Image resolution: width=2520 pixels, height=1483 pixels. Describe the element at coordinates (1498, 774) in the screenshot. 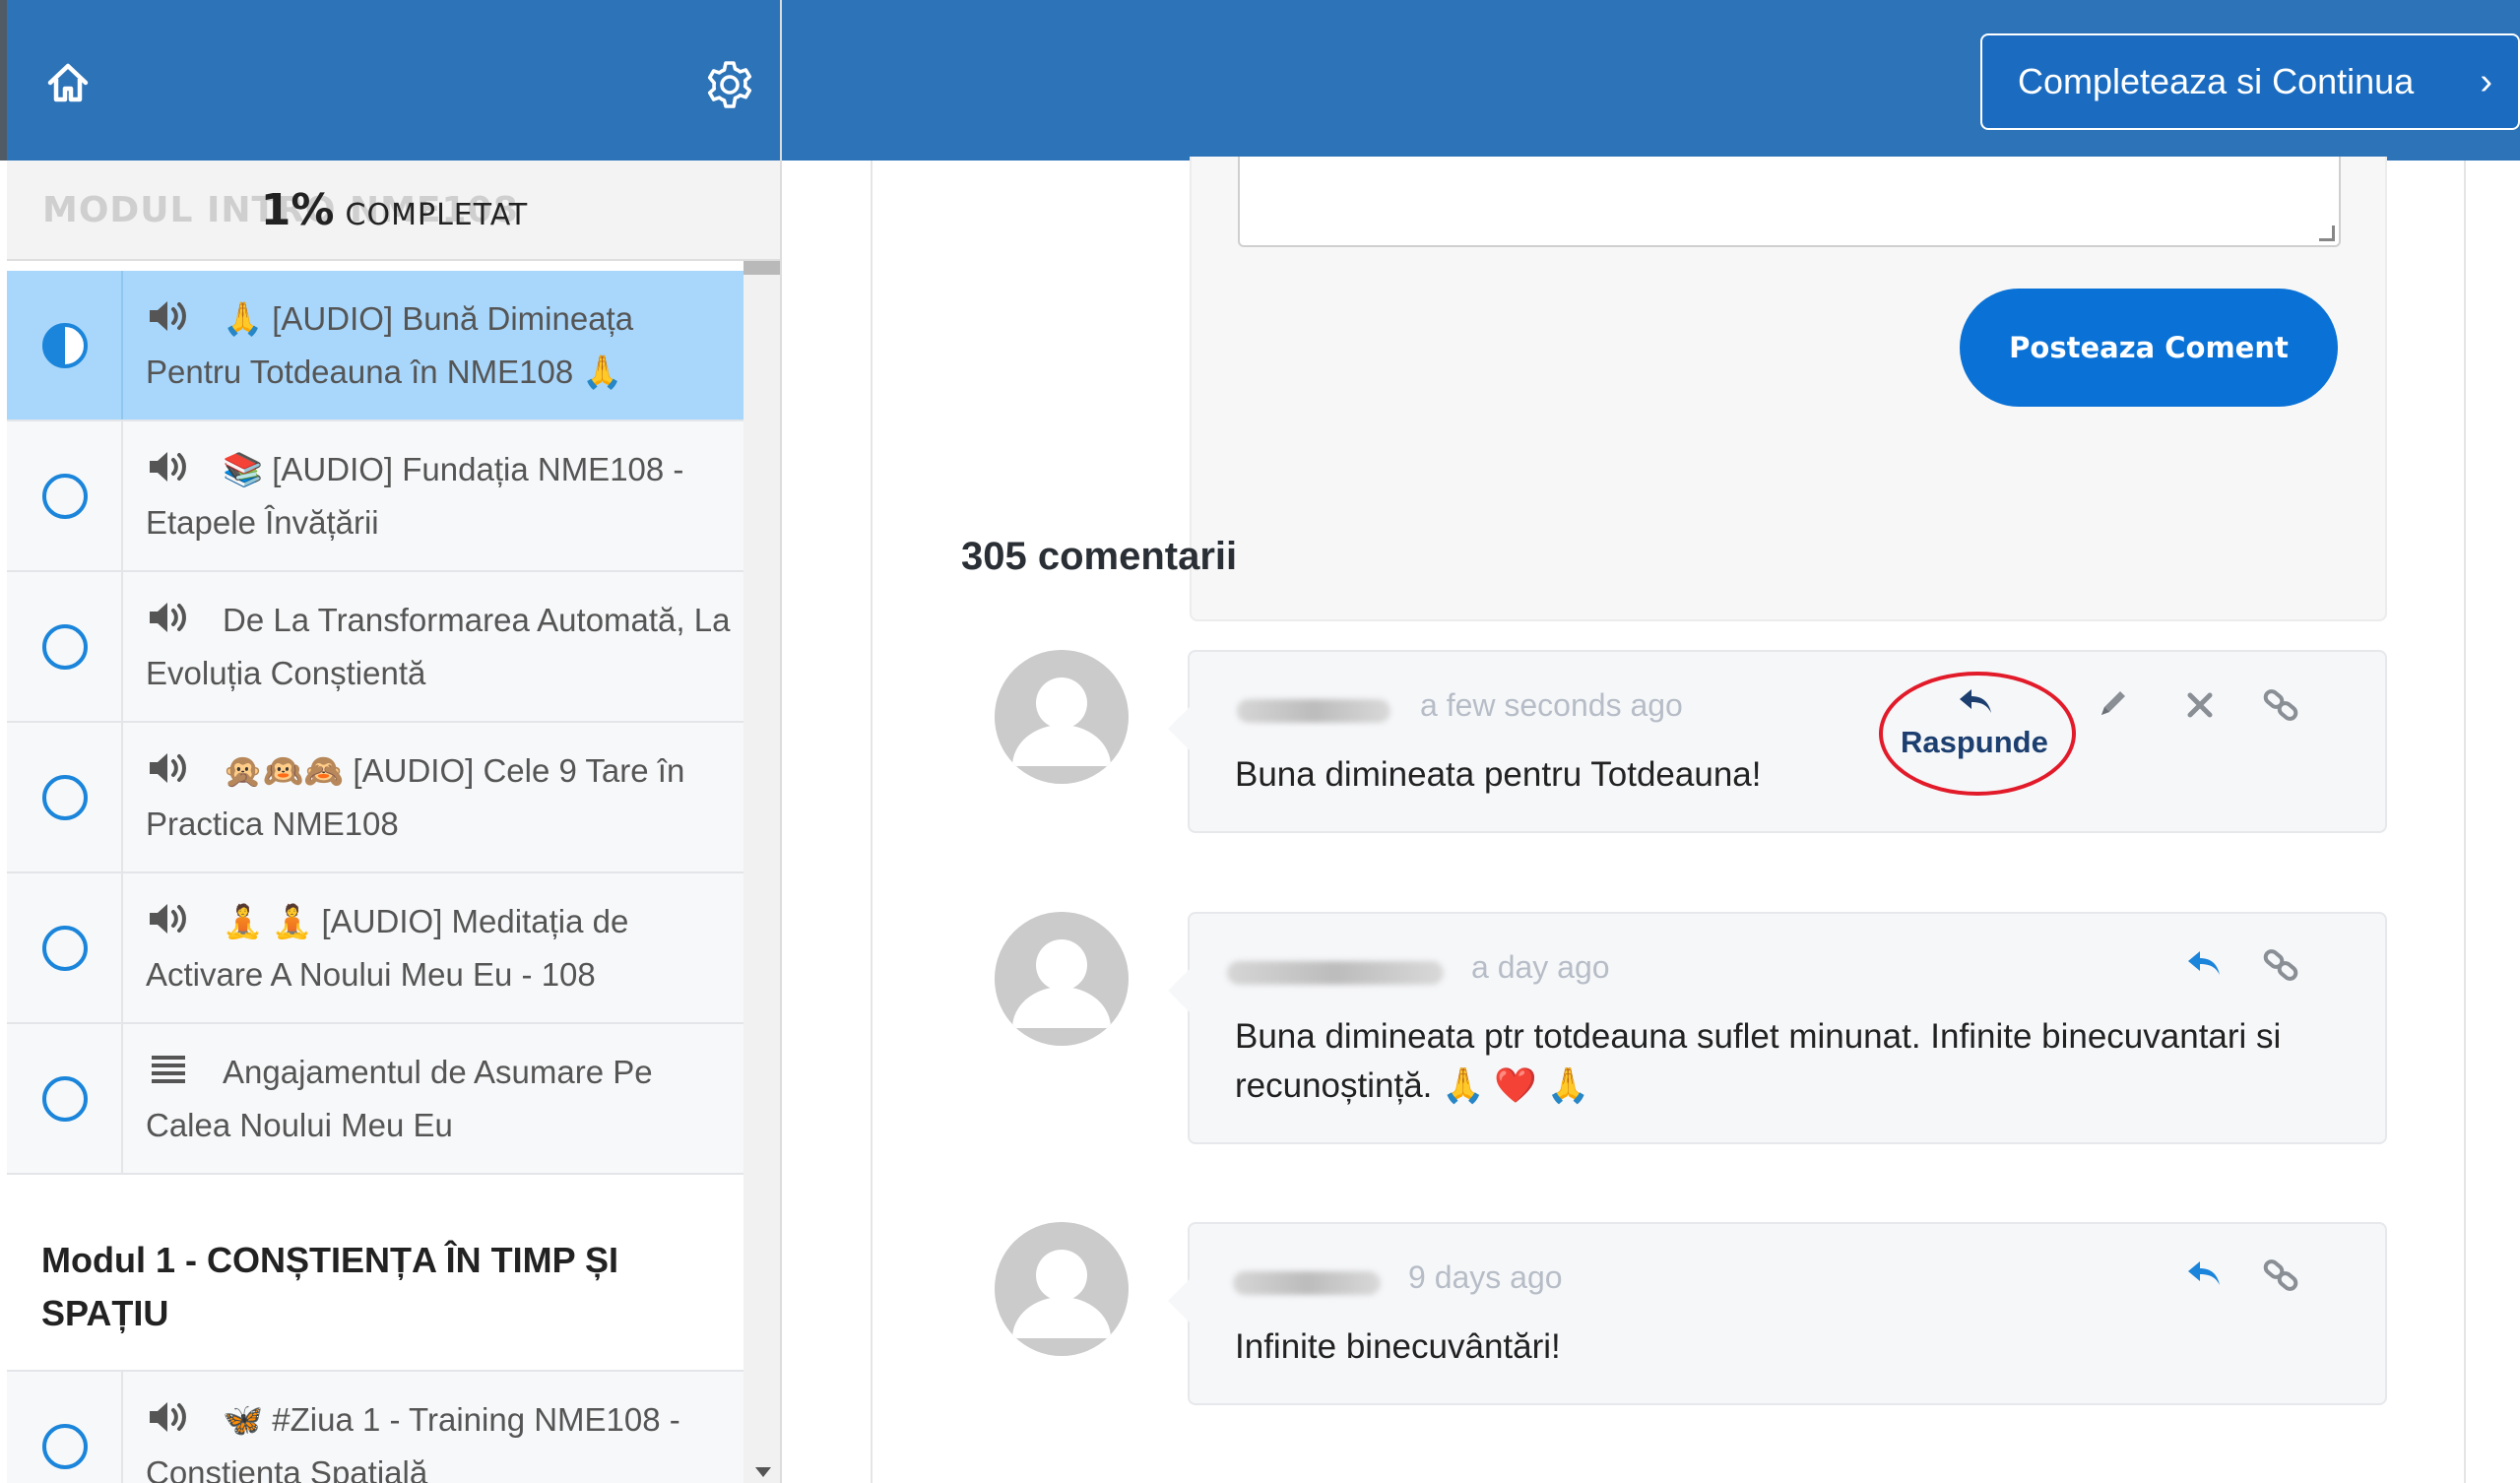

I see `comment-text: Buna dimineata pentru Totdeauna!` at that location.